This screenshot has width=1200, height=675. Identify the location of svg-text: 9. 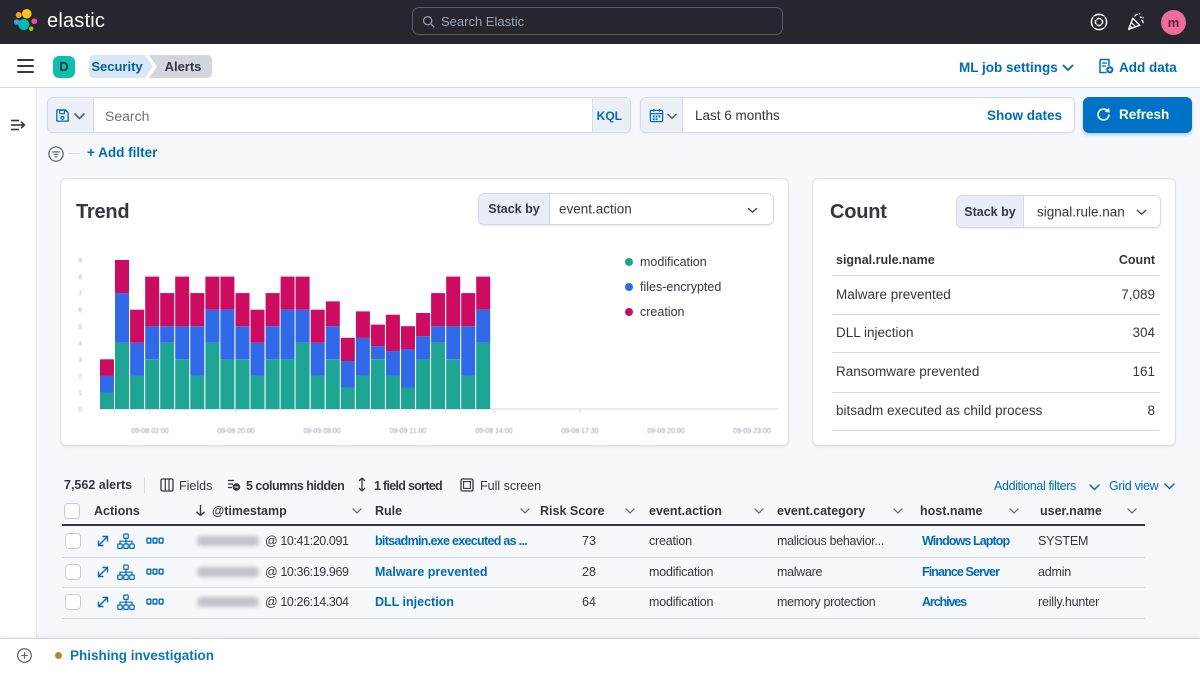
(80, 261).